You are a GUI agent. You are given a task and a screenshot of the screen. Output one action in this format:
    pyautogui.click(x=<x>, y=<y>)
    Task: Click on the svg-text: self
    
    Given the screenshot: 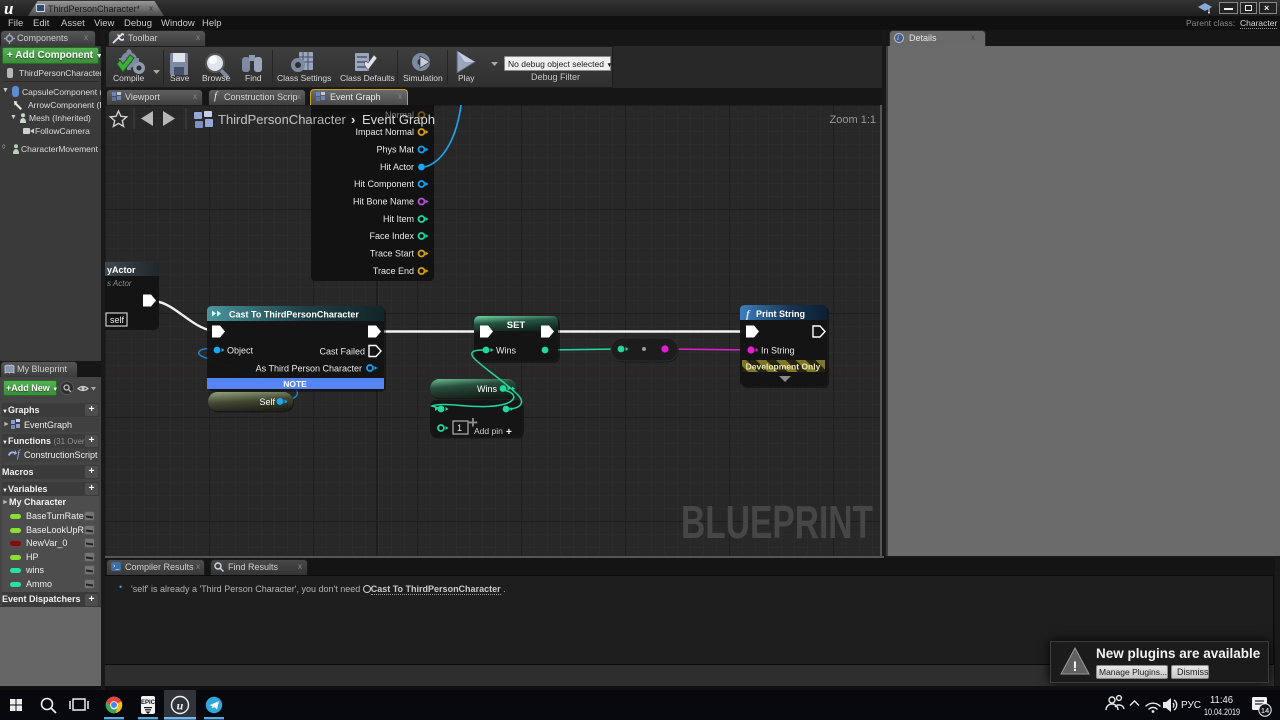 What is the action you would take?
    pyautogui.click(x=117, y=320)
    